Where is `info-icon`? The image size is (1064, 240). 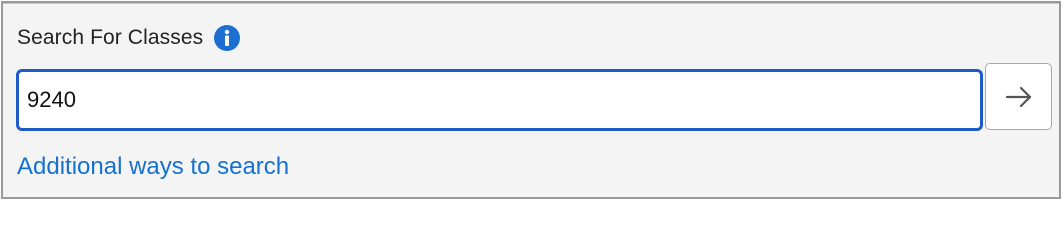
info-icon is located at coordinates (227, 38).